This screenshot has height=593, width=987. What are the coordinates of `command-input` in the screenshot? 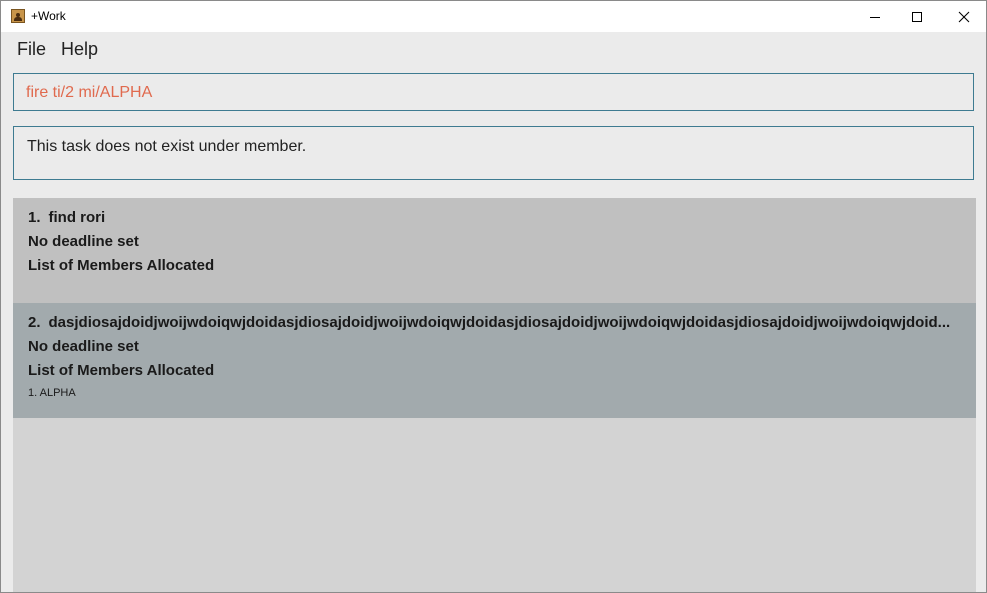 It's located at (491, 93).